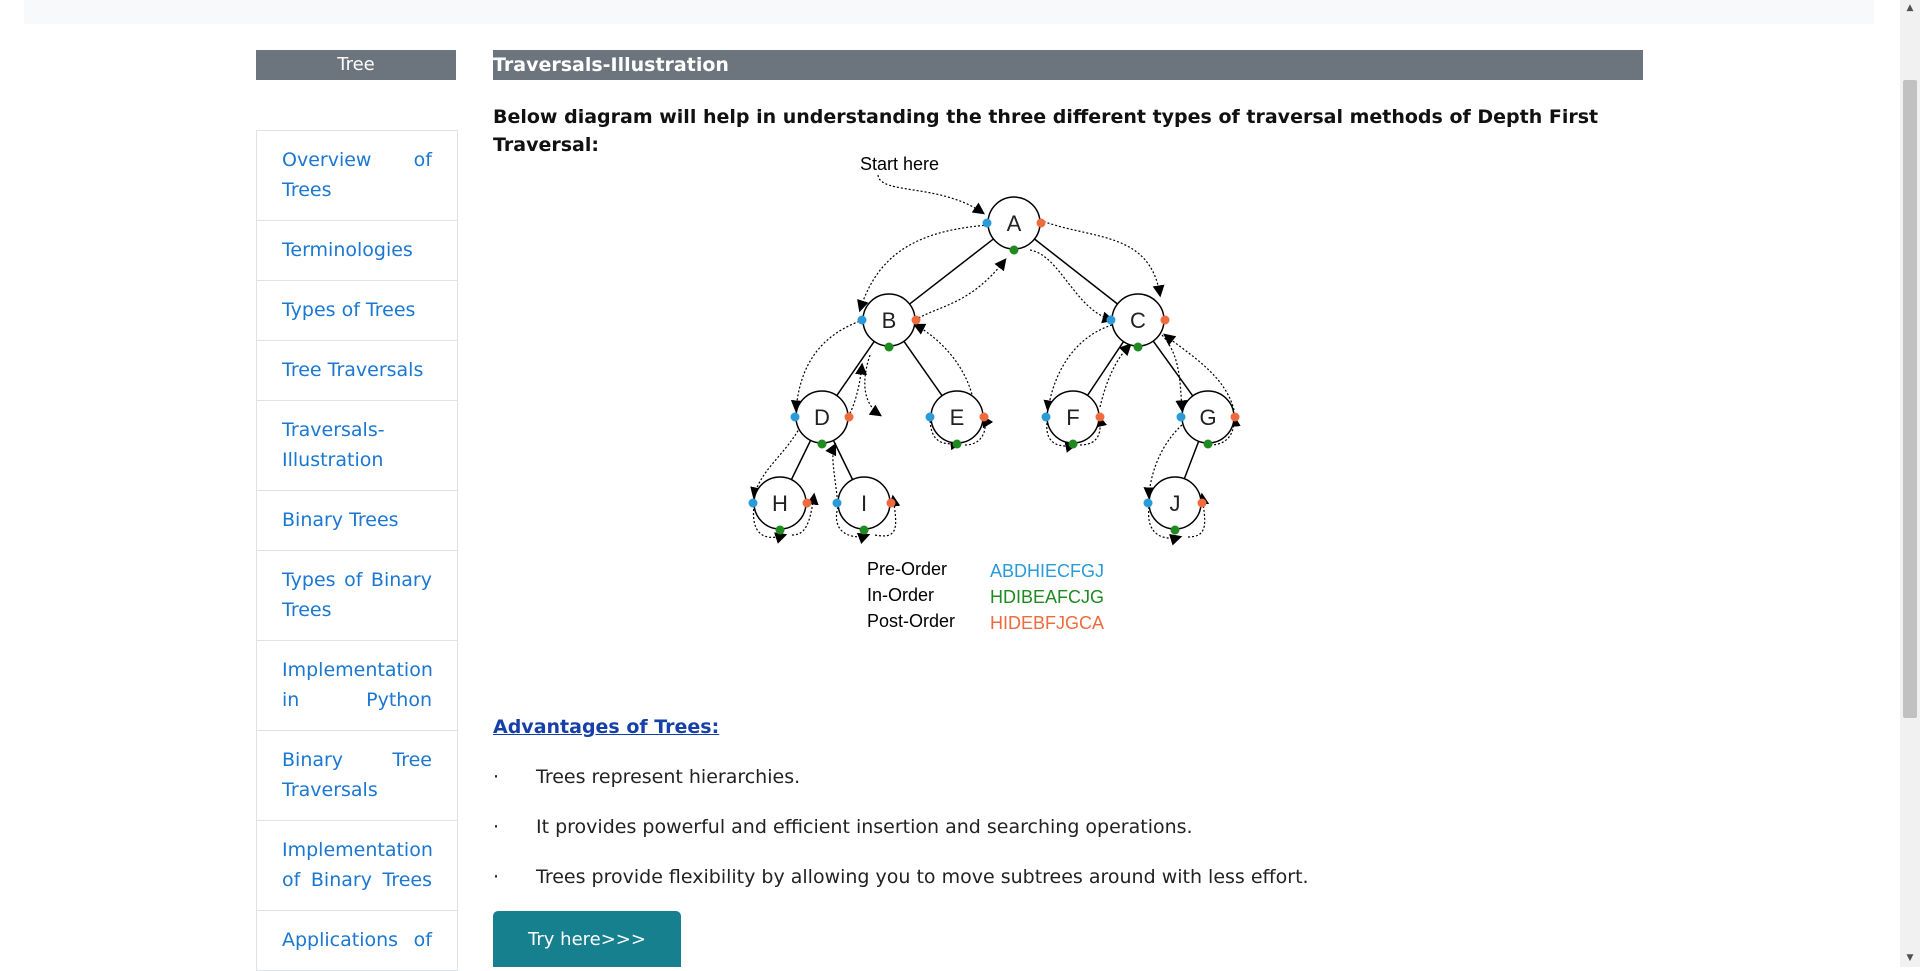 This screenshot has height=971, width=1920. I want to click on tree-node-label: G, so click(1207, 417).